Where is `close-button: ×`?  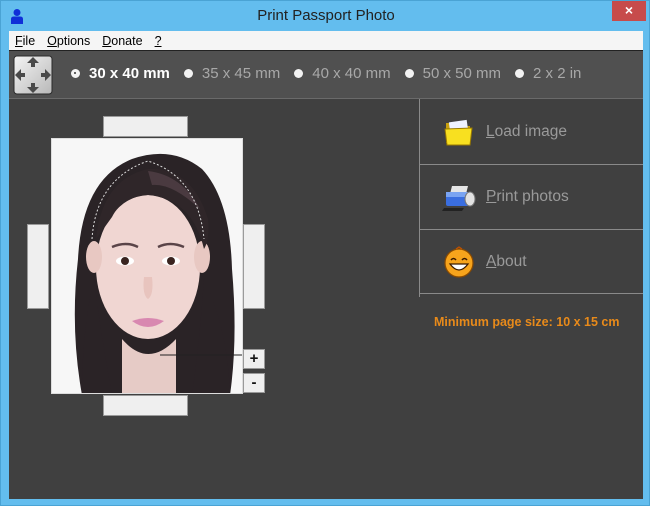 close-button: × is located at coordinates (629, 11).